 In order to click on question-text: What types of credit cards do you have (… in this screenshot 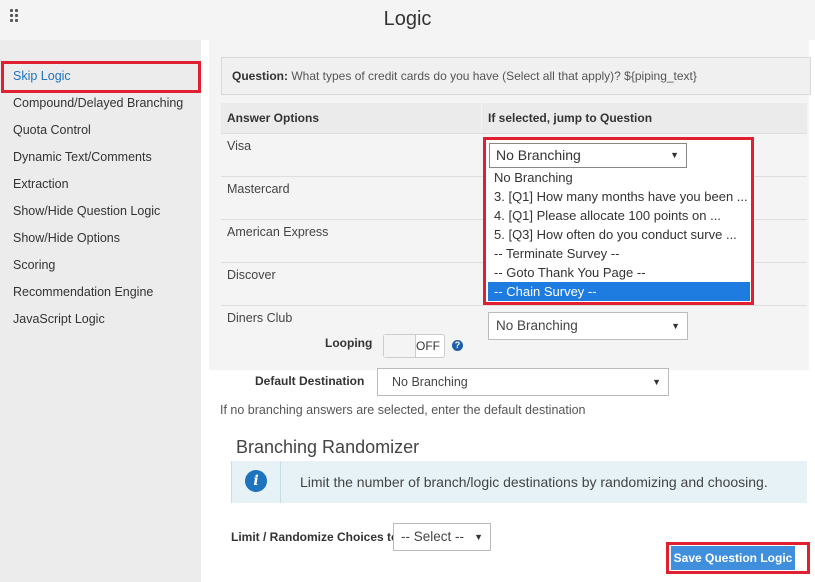, I will do `click(492, 76)`.